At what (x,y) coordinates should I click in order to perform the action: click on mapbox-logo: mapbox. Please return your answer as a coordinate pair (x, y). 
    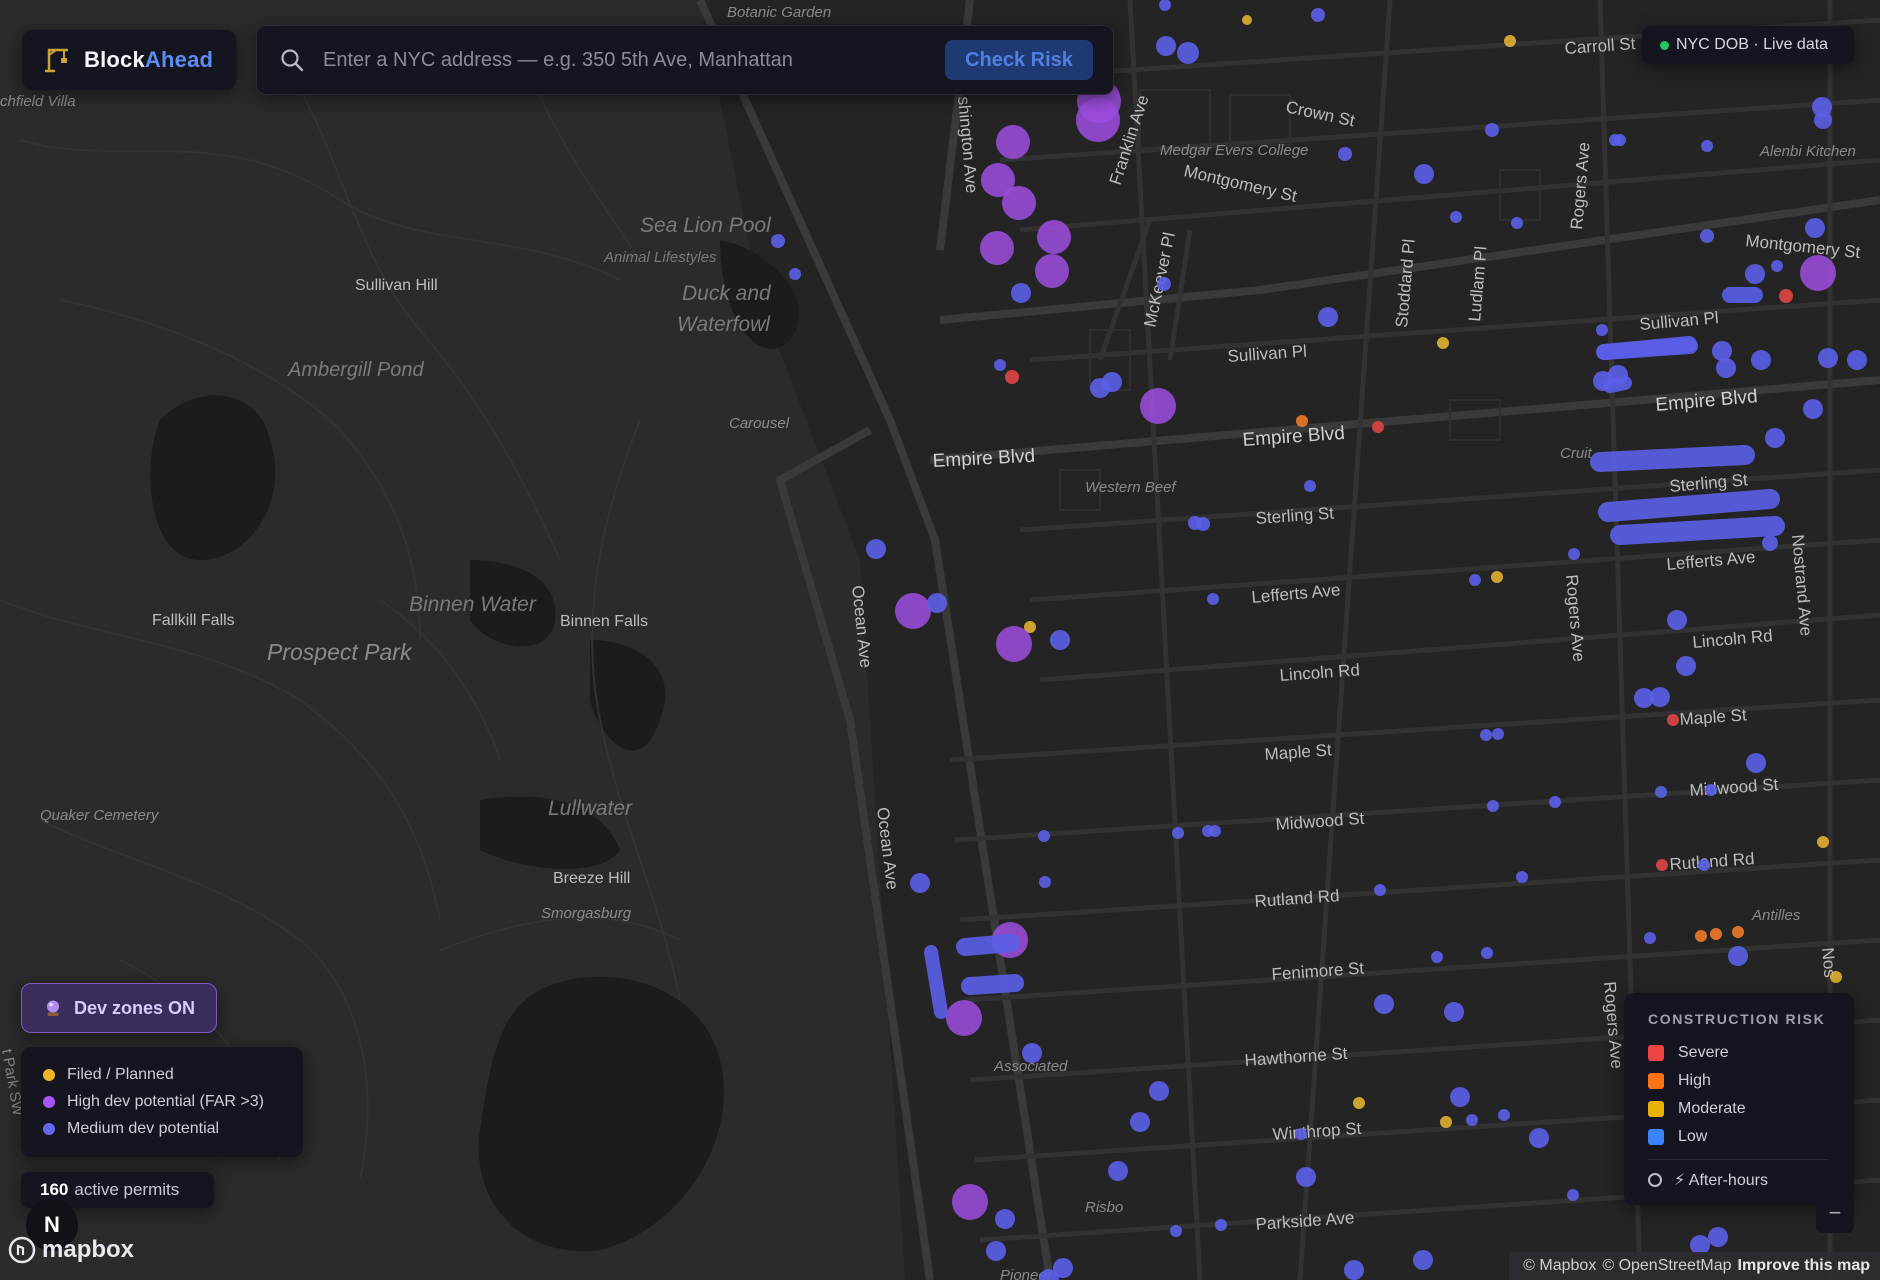
    Looking at the image, I should click on (71, 1250).